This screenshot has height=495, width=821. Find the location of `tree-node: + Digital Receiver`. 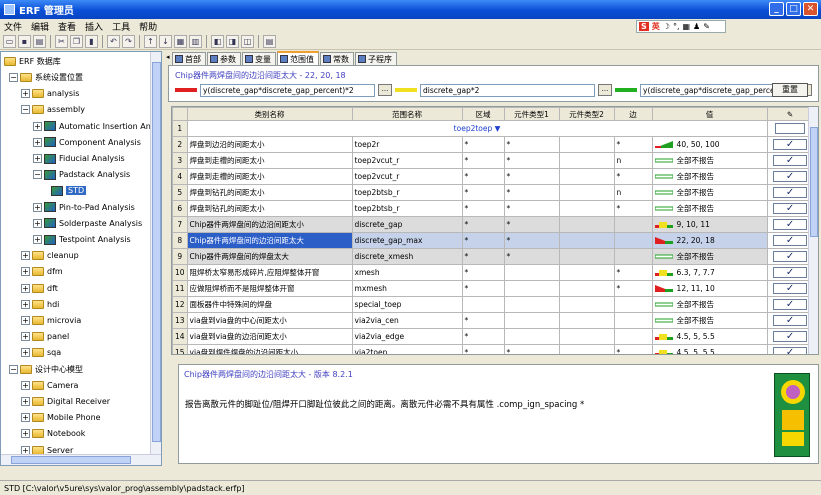

tree-node: + Digital Receiver is located at coordinates (65, 401).